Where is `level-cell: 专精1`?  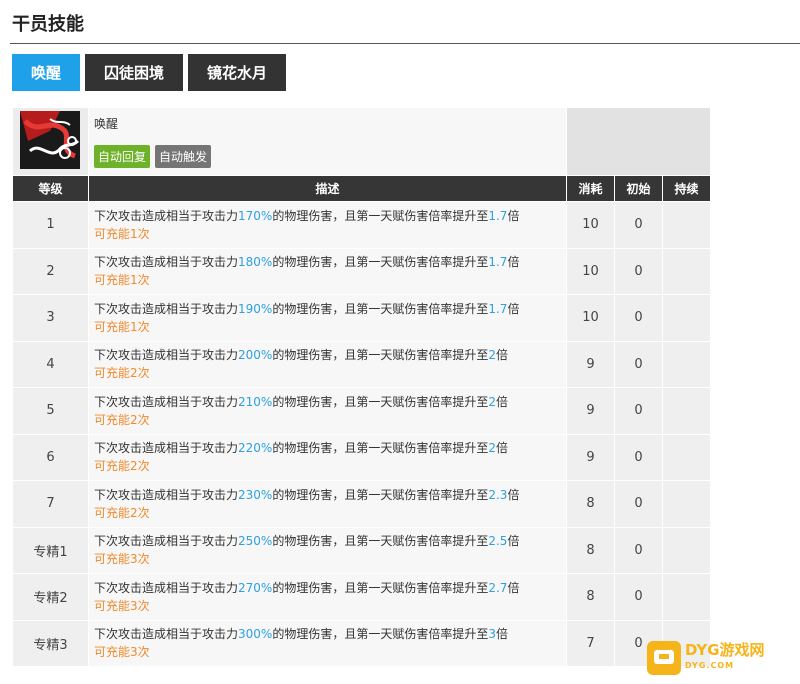 level-cell: 专精1 is located at coordinates (50, 550).